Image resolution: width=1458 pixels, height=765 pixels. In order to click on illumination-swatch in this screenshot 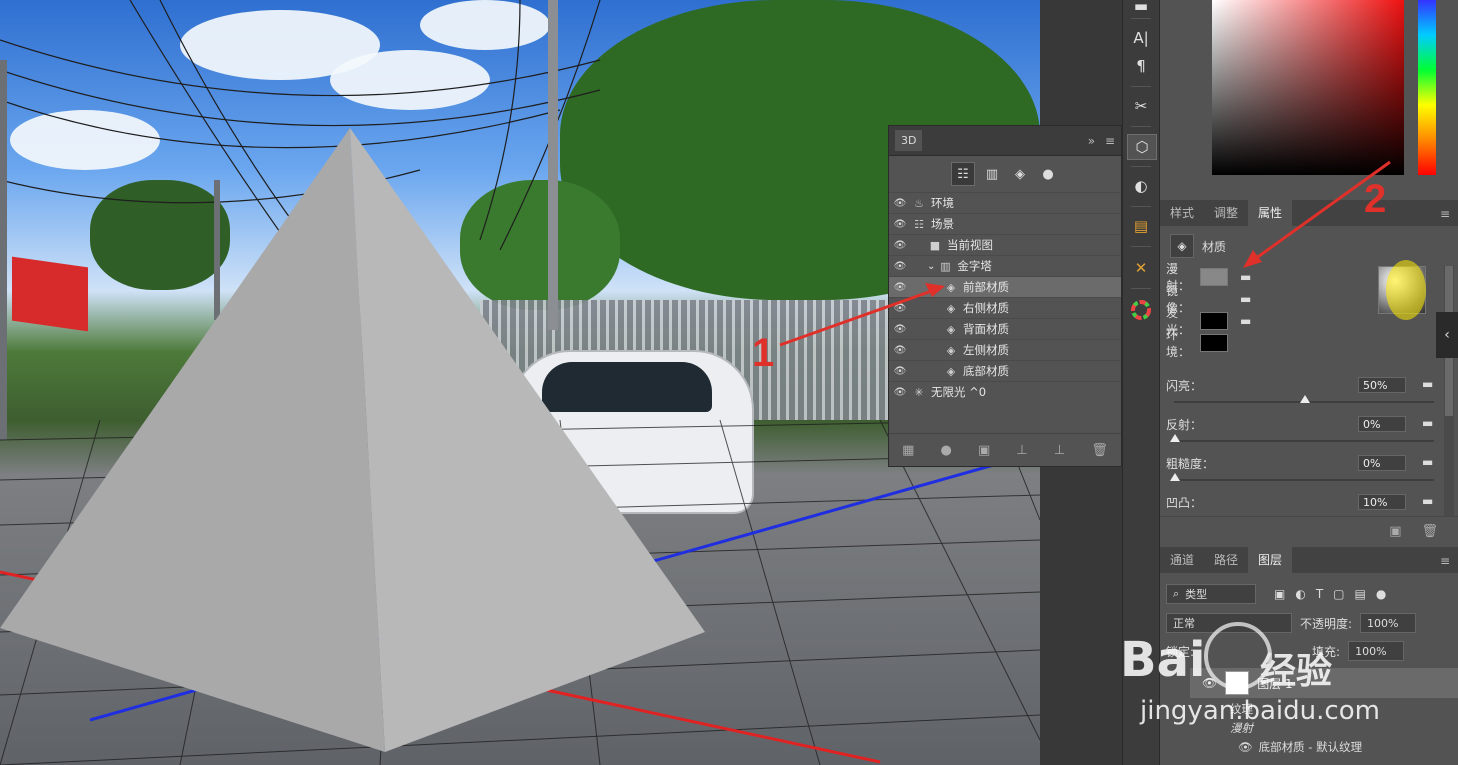, I will do `click(1214, 321)`.